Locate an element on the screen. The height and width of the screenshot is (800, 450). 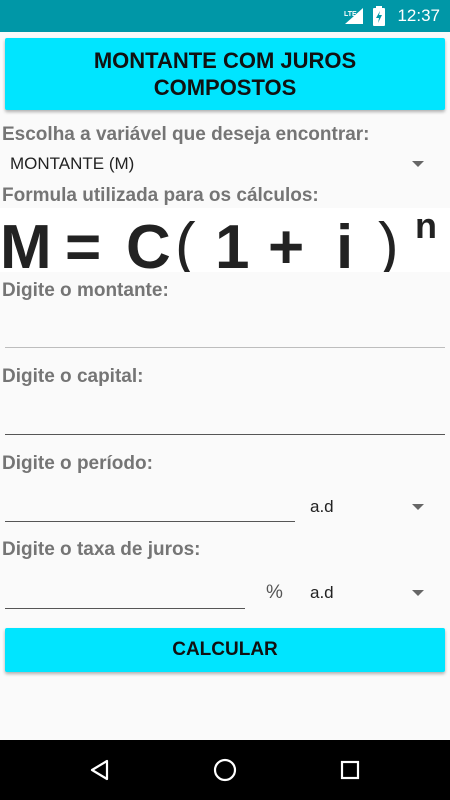
taxa-unit-spinner: a.d is located at coordinates (375, 593).